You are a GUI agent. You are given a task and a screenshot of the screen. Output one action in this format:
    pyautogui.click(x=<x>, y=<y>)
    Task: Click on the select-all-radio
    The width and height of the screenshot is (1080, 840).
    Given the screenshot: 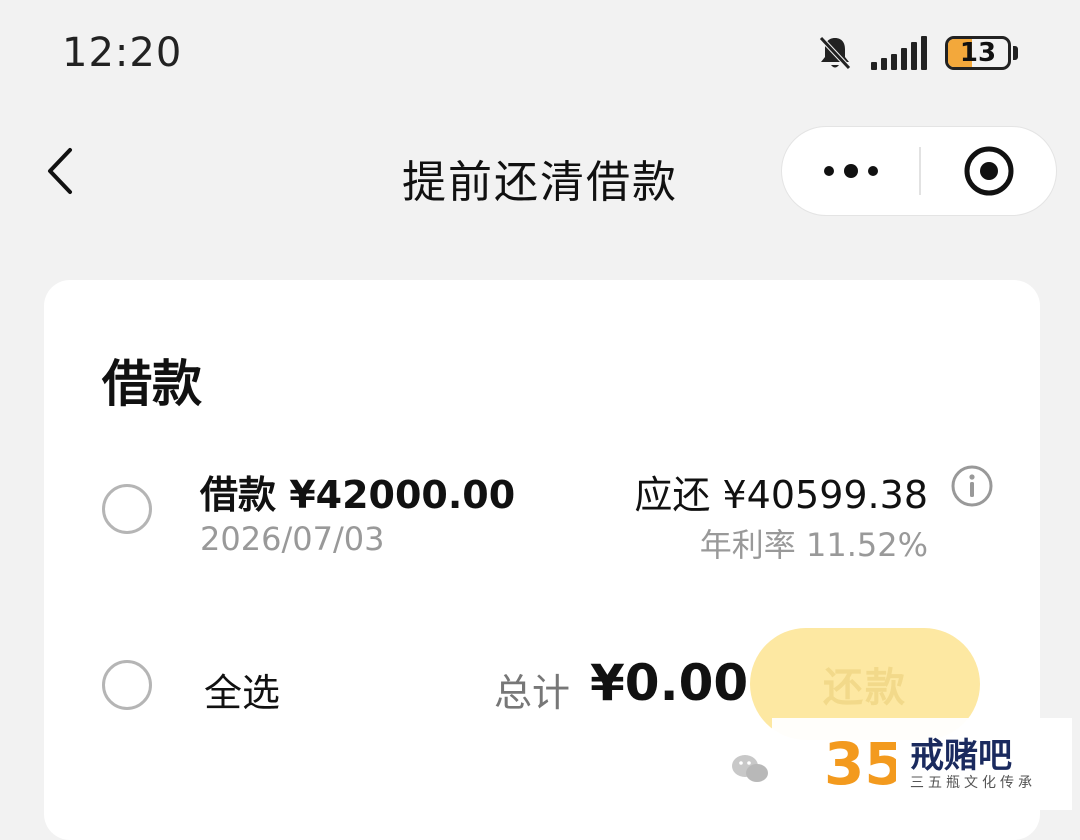 What is the action you would take?
    pyautogui.click(x=127, y=685)
    